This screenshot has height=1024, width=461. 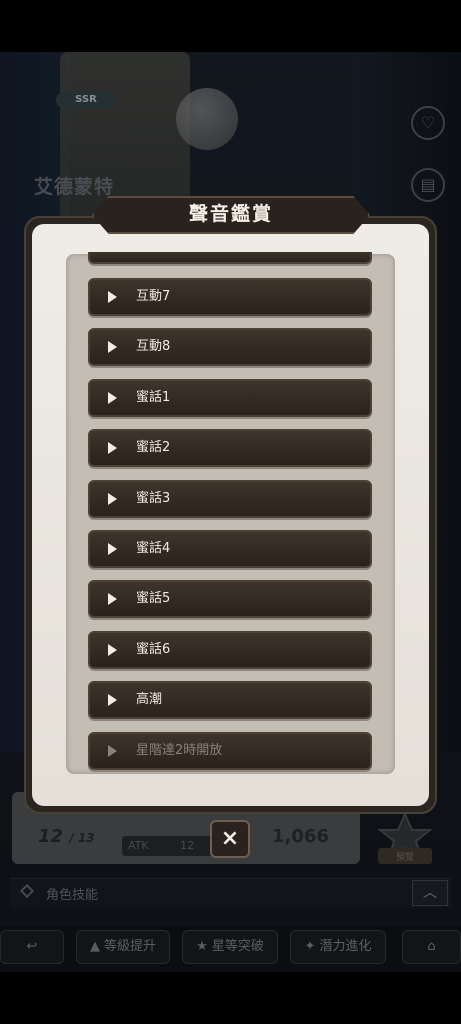 I want to click on voice-item-label: 互動8, so click(x=153, y=346).